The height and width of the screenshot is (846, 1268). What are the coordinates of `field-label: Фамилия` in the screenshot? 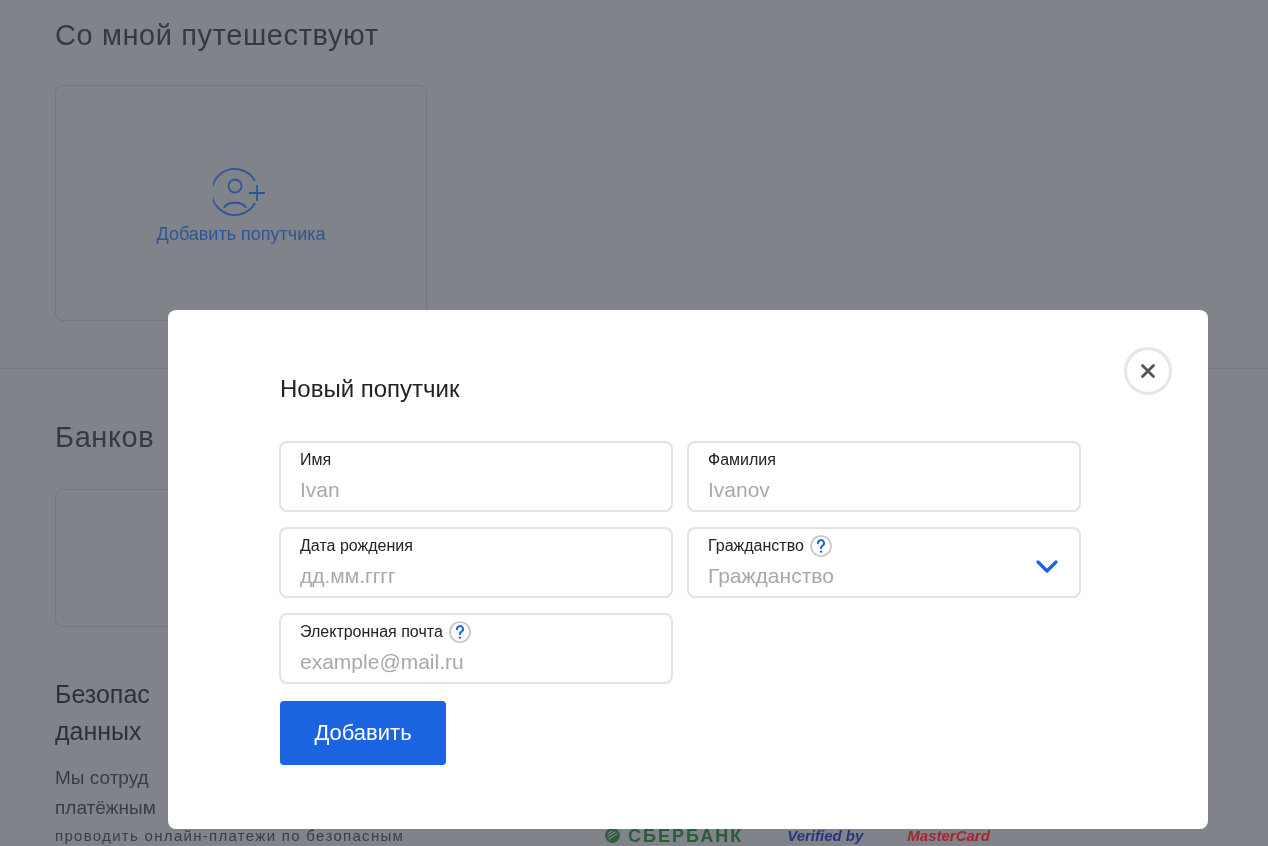 It's located at (742, 460).